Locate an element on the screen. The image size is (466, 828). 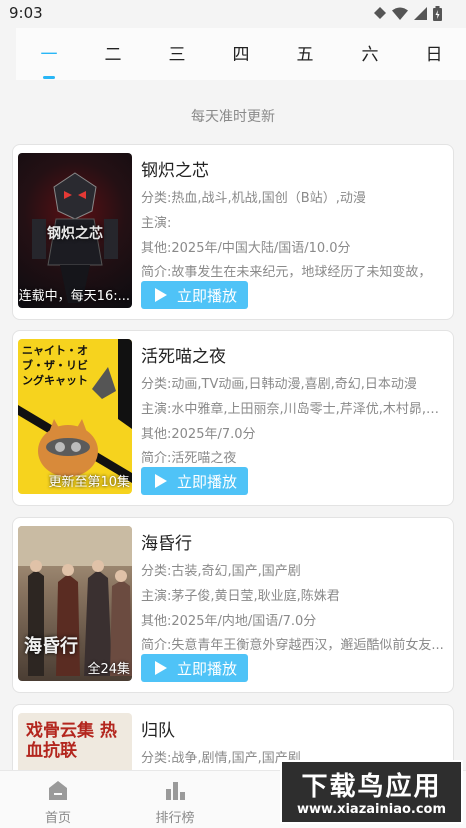
tab-friday: 五 is located at coordinates (305, 54).